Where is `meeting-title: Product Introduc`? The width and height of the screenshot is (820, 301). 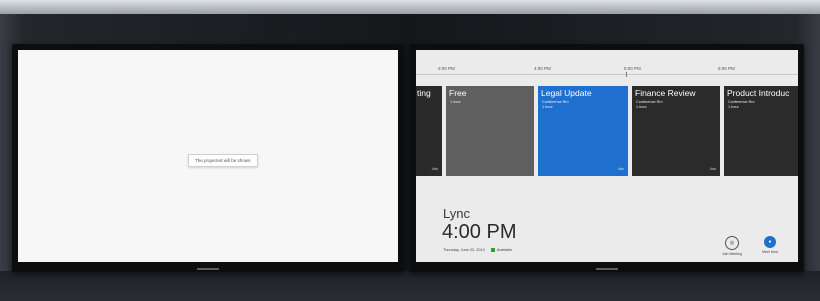
meeting-title: Product Introduc is located at coordinates (758, 93).